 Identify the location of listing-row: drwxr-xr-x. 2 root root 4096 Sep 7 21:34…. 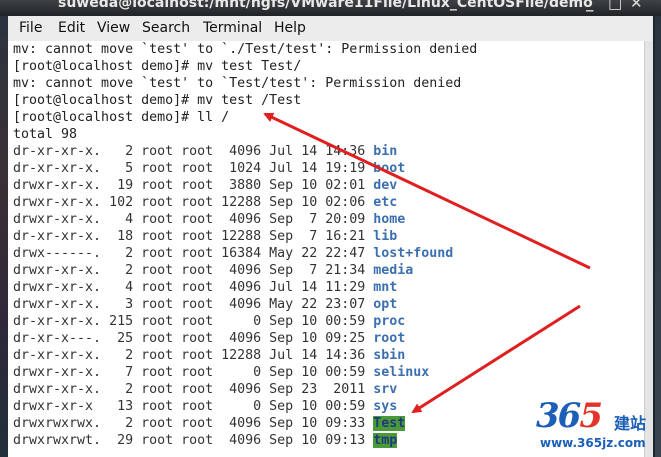
(245, 270).